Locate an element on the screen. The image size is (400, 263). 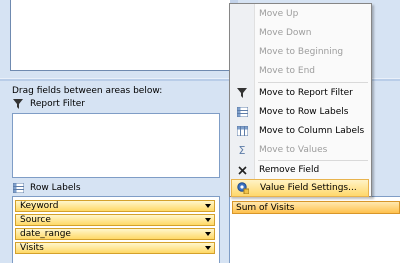
values-drop-area: Sum of Visits is located at coordinates (314, 229).